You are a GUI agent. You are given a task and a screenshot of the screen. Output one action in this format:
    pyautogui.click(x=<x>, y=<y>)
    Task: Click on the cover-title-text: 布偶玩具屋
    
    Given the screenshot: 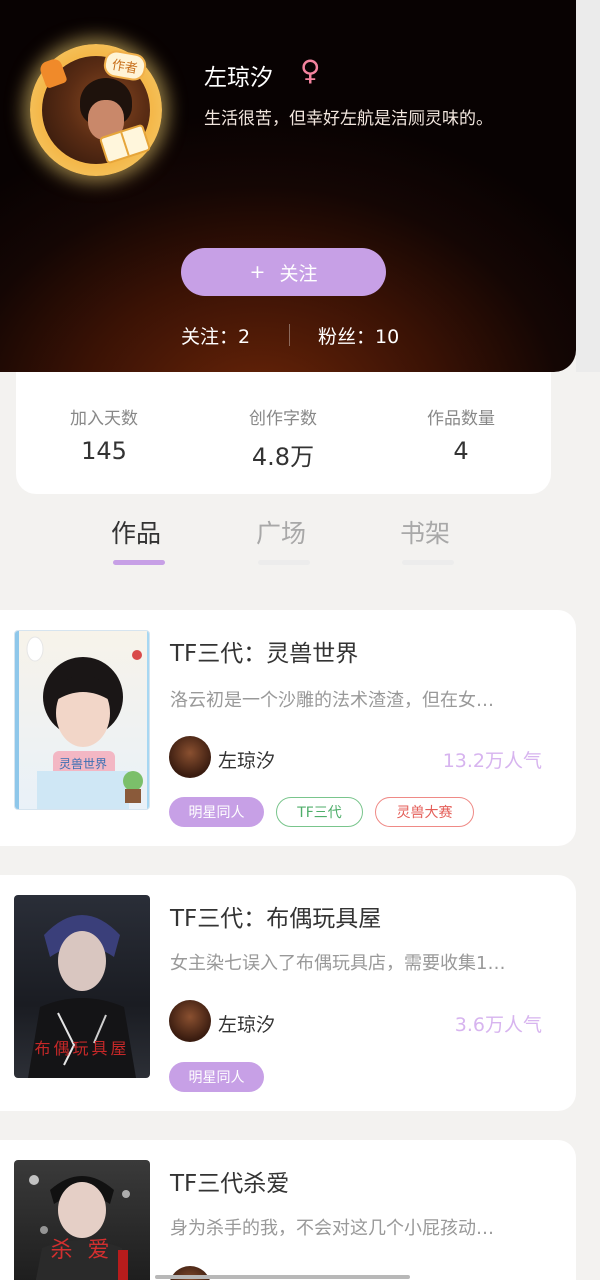 What is the action you would take?
    pyautogui.click(x=82, y=1048)
    